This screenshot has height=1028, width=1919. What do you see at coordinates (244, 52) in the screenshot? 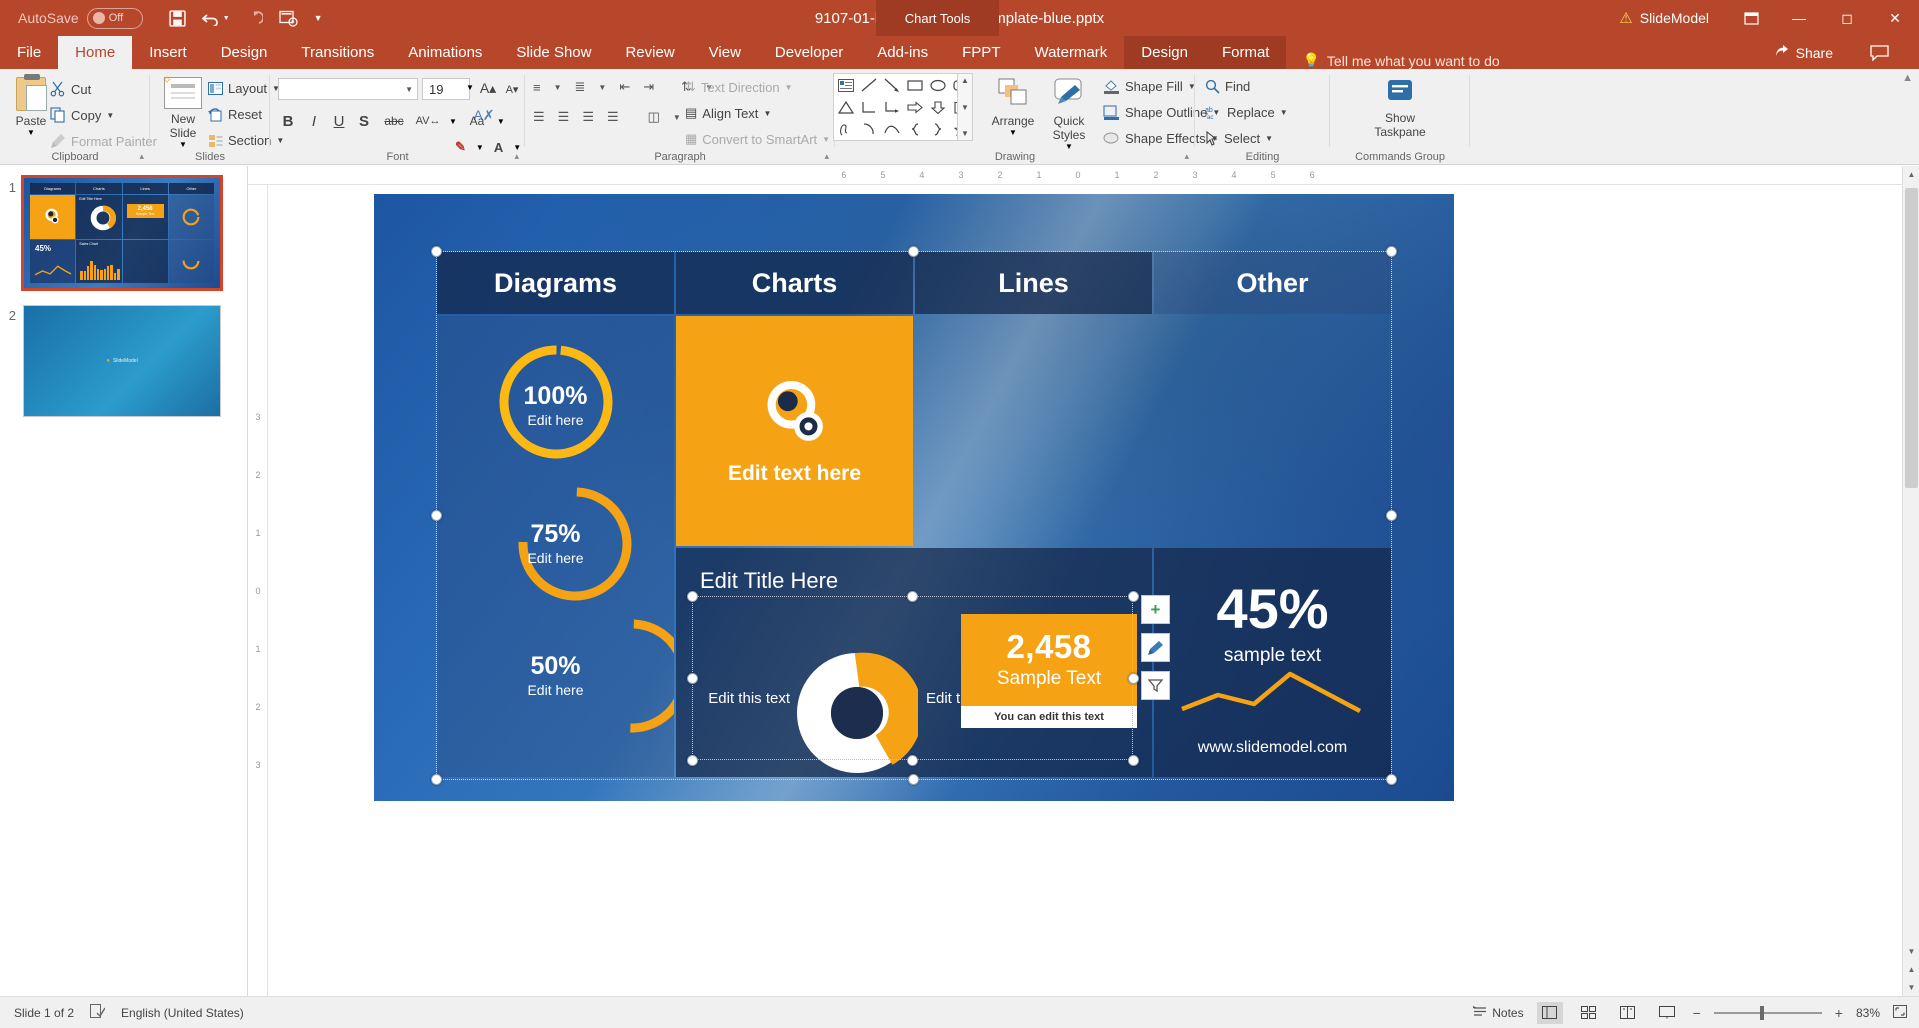
I see `tab-design: Design` at bounding box center [244, 52].